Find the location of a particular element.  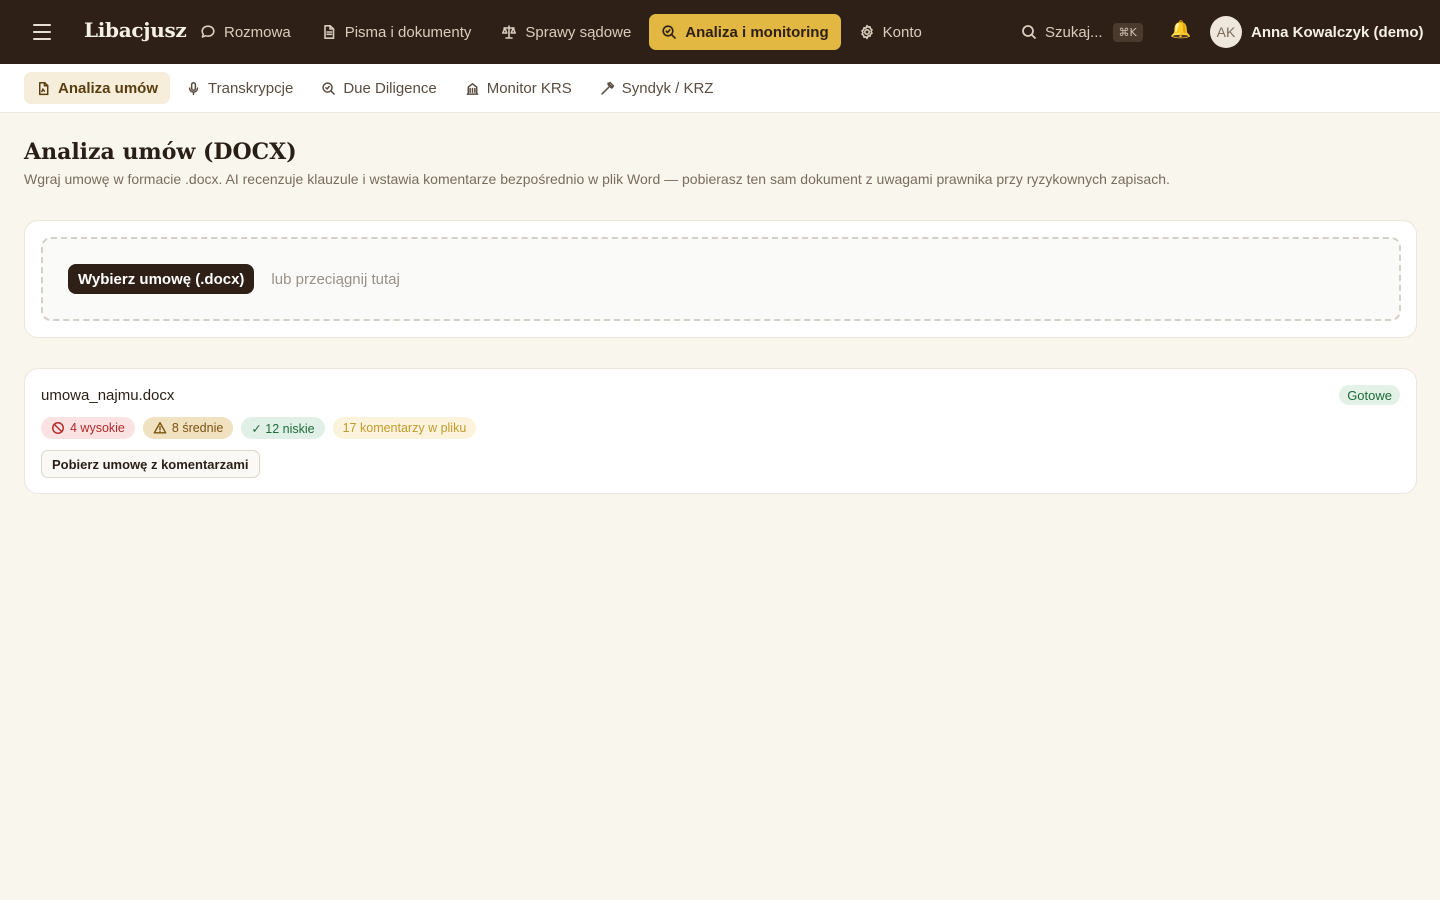

tab-due-diligence: Due Diligence is located at coordinates (378, 88).